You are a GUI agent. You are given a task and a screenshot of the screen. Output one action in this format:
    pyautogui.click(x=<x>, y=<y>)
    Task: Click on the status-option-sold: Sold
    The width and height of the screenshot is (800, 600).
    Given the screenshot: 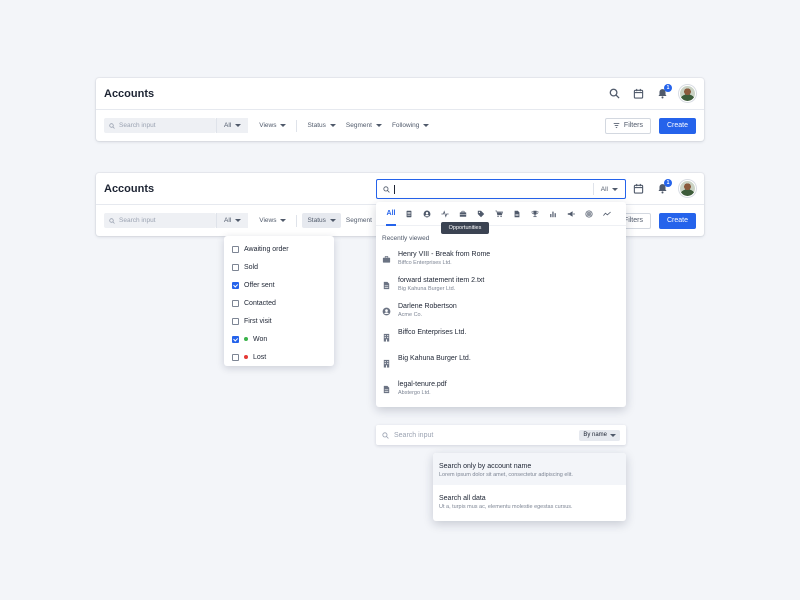 What is the action you would take?
    pyautogui.click(x=279, y=267)
    